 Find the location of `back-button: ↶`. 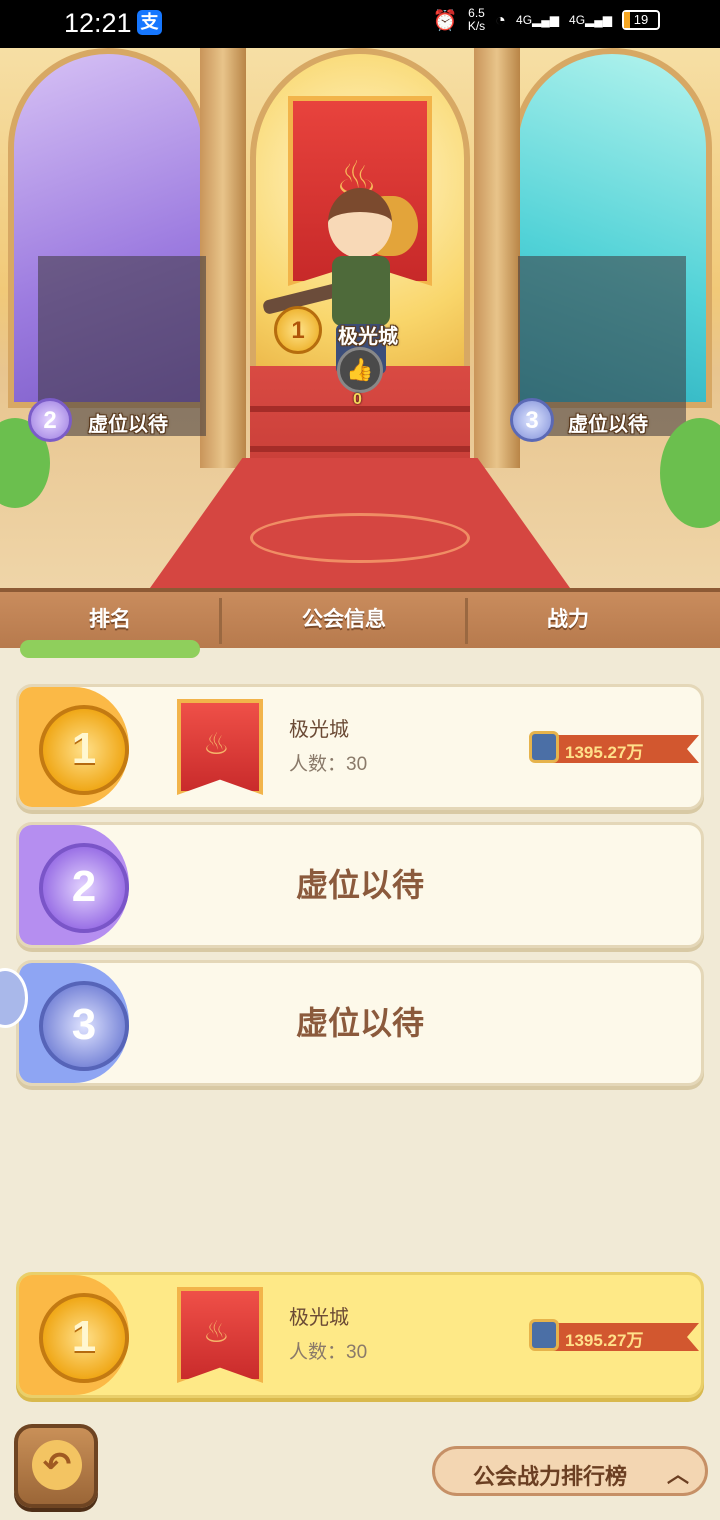

back-button: ↶ is located at coordinates (56, 1466).